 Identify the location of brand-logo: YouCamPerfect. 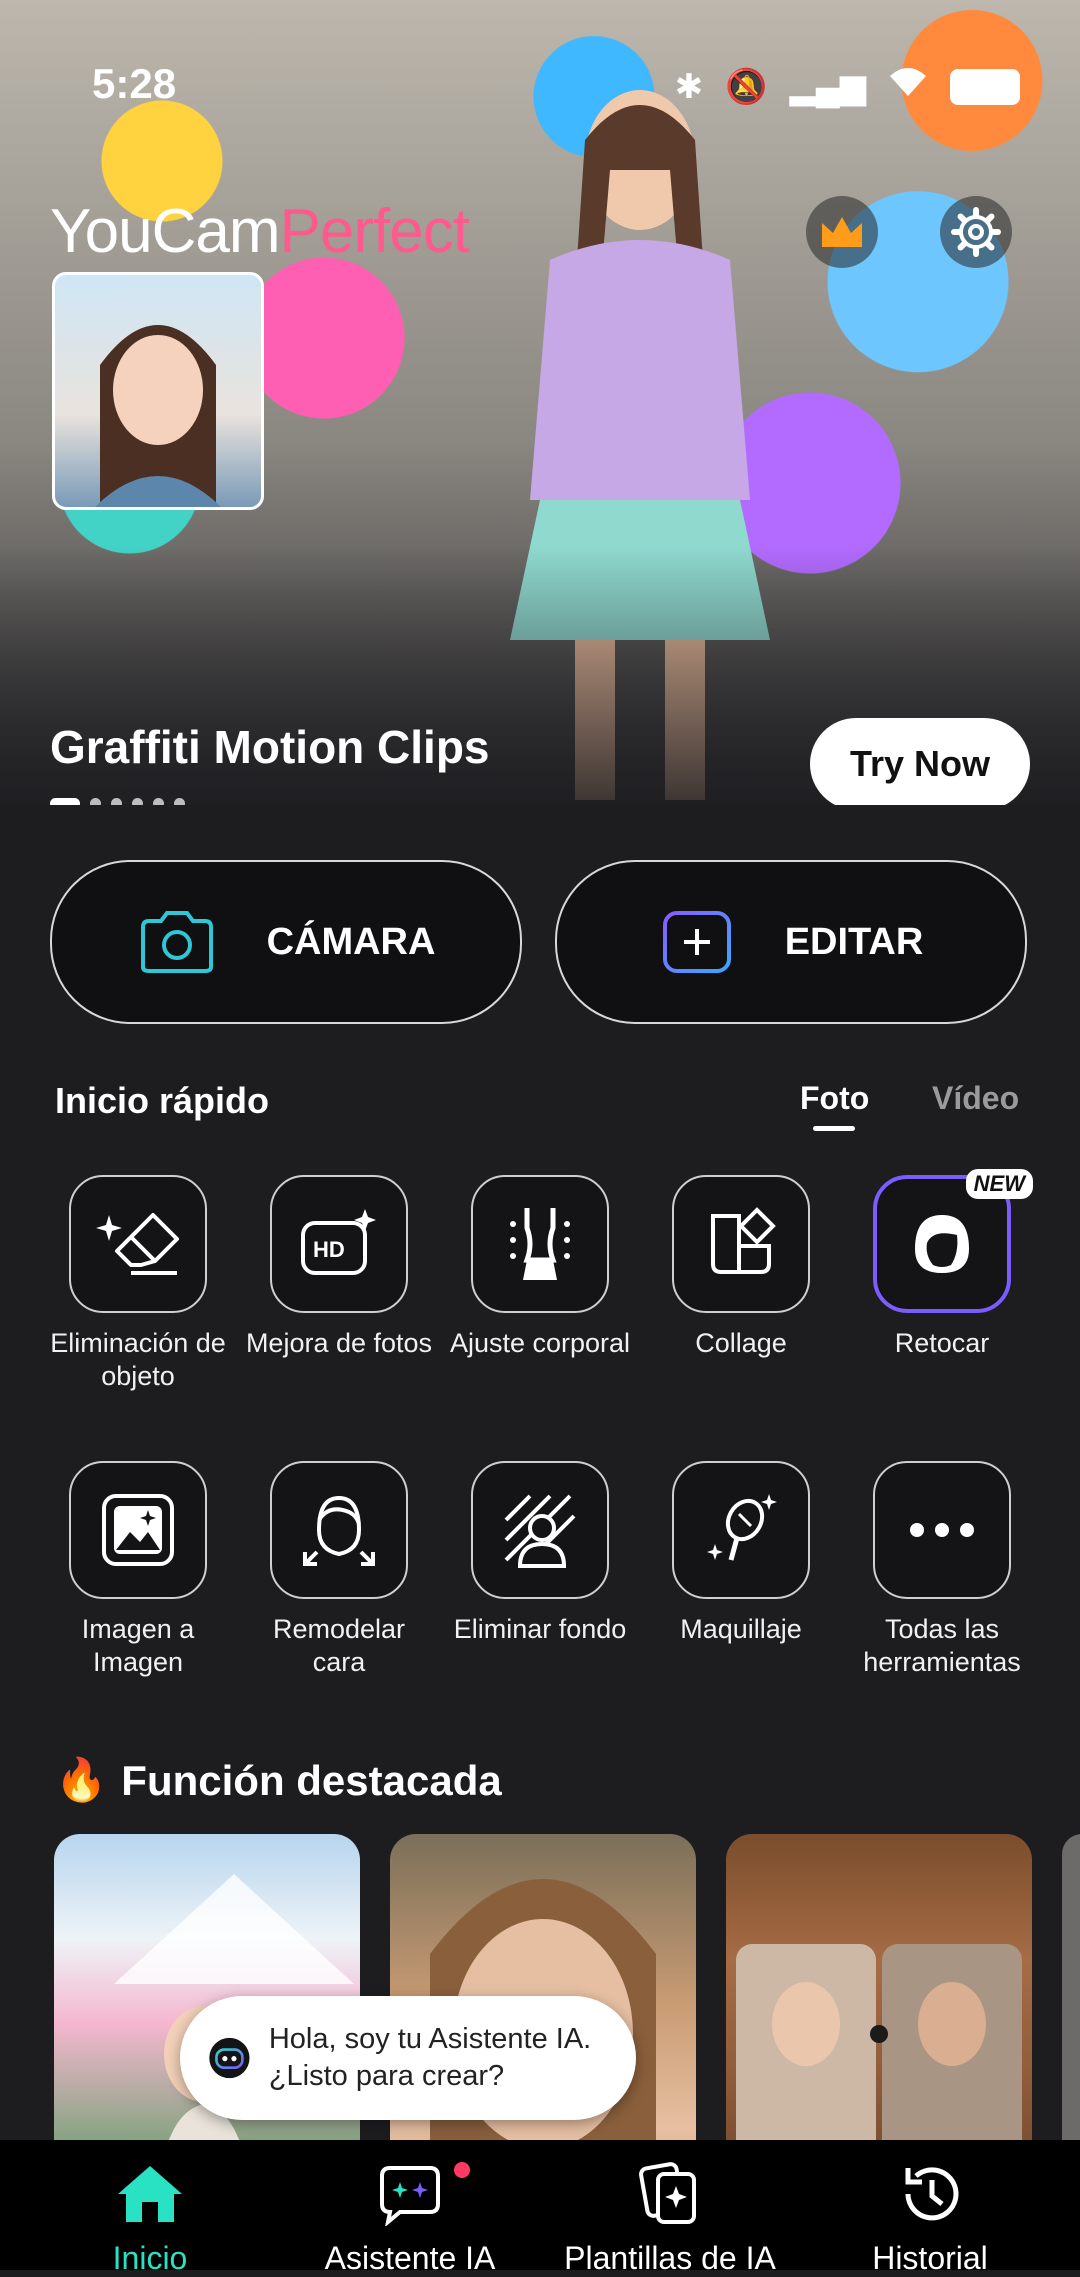
(260, 231).